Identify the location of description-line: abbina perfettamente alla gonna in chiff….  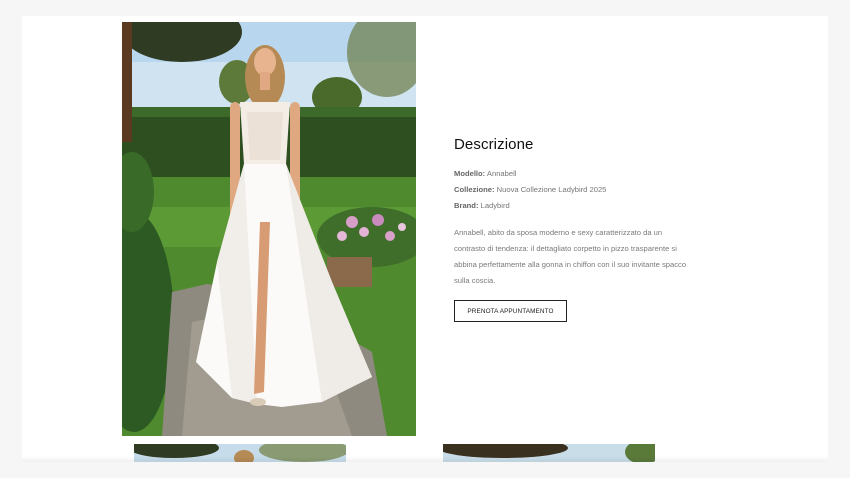
(570, 264).